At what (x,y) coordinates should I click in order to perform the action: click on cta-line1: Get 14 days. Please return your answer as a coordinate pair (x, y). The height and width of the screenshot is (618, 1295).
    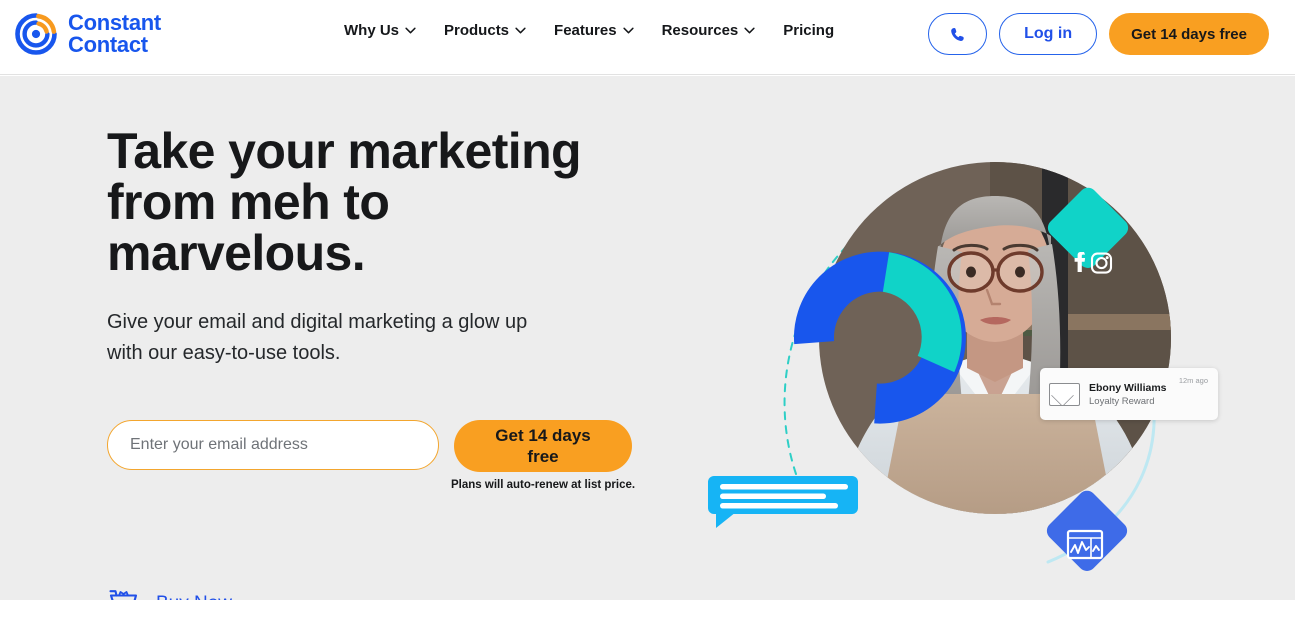
    Looking at the image, I should click on (543, 435).